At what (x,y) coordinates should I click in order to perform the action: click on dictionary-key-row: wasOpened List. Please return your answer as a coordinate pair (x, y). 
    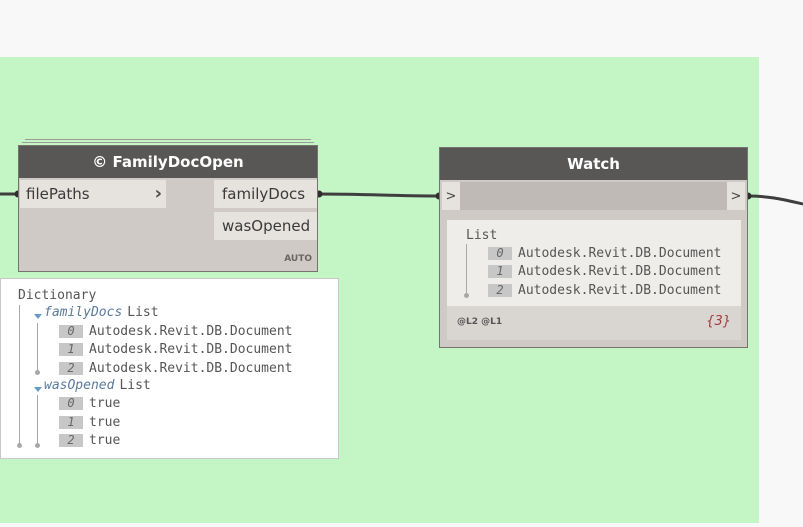
    Looking at the image, I should click on (97, 385).